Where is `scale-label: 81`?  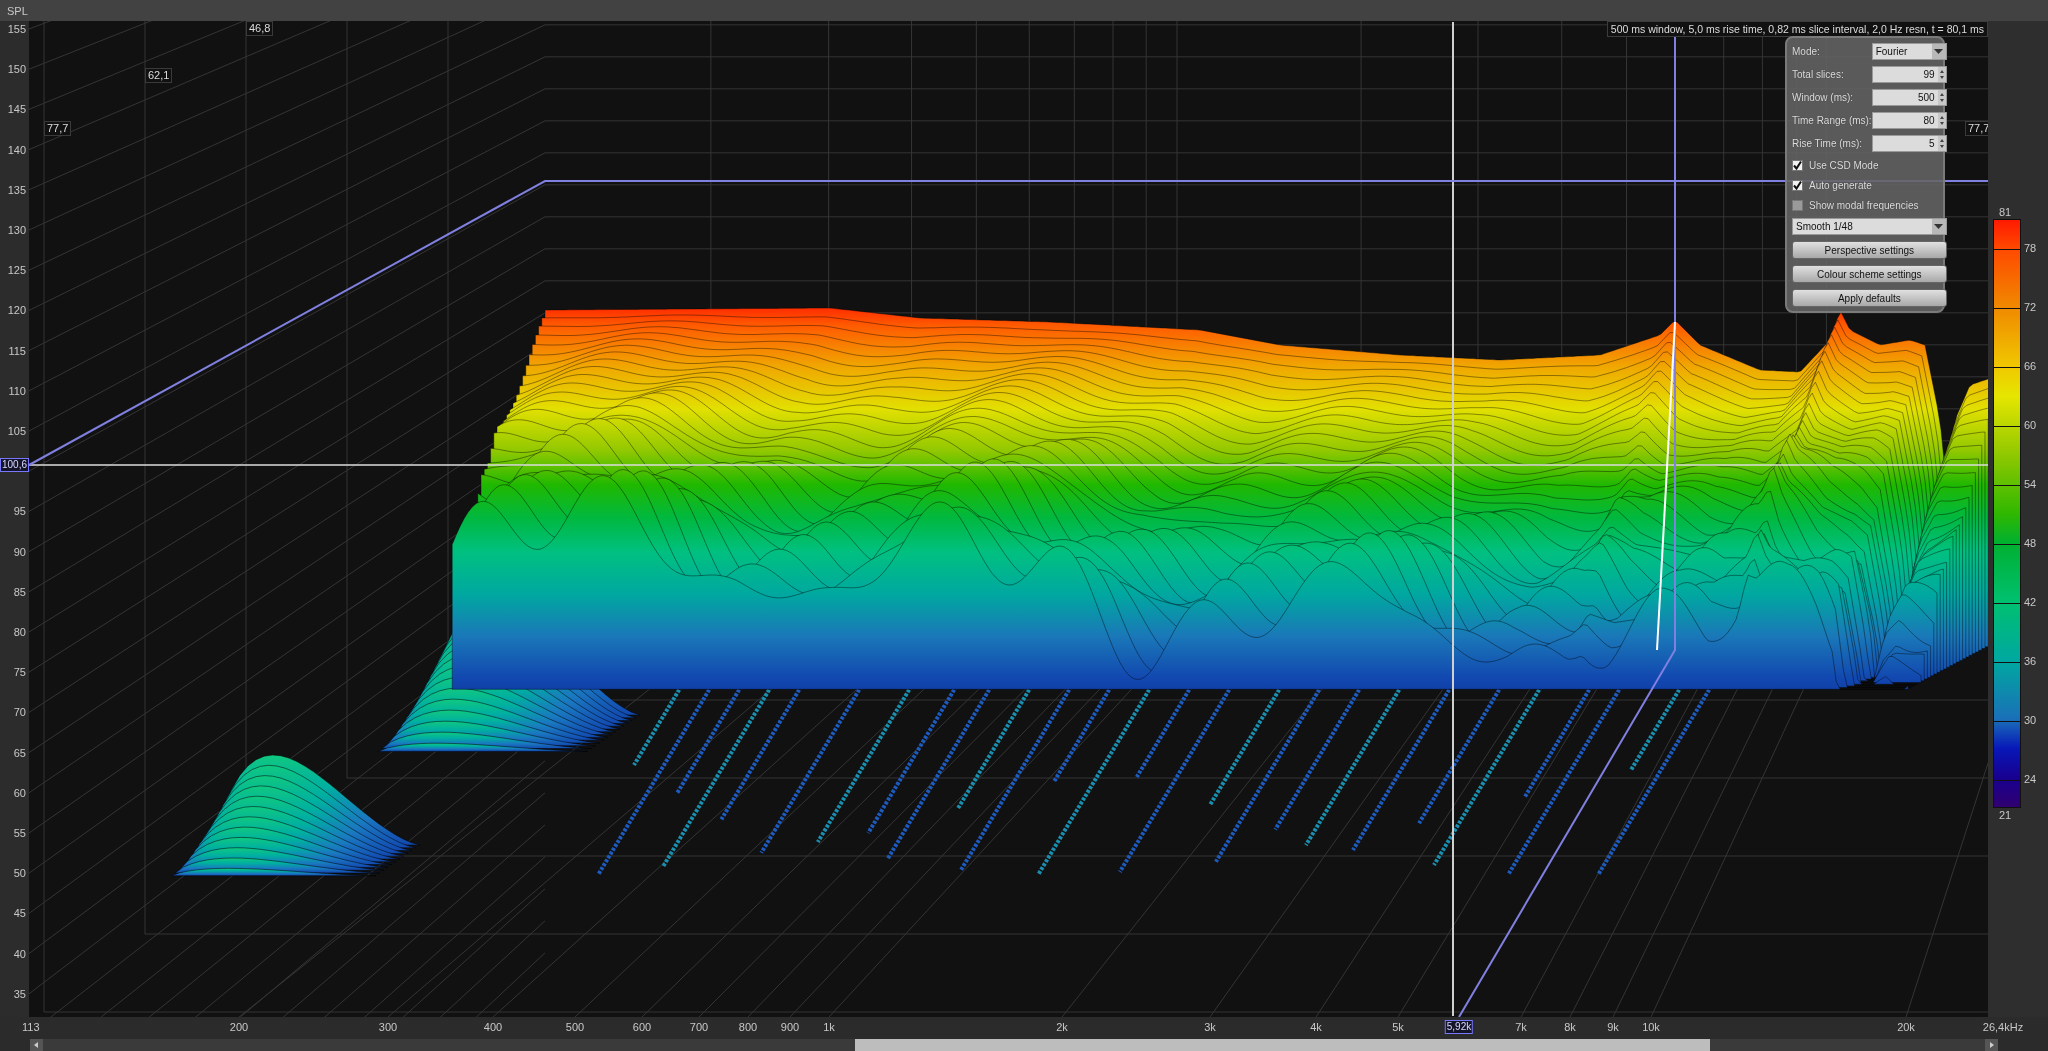 scale-label: 81 is located at coordinates (2005, 212).